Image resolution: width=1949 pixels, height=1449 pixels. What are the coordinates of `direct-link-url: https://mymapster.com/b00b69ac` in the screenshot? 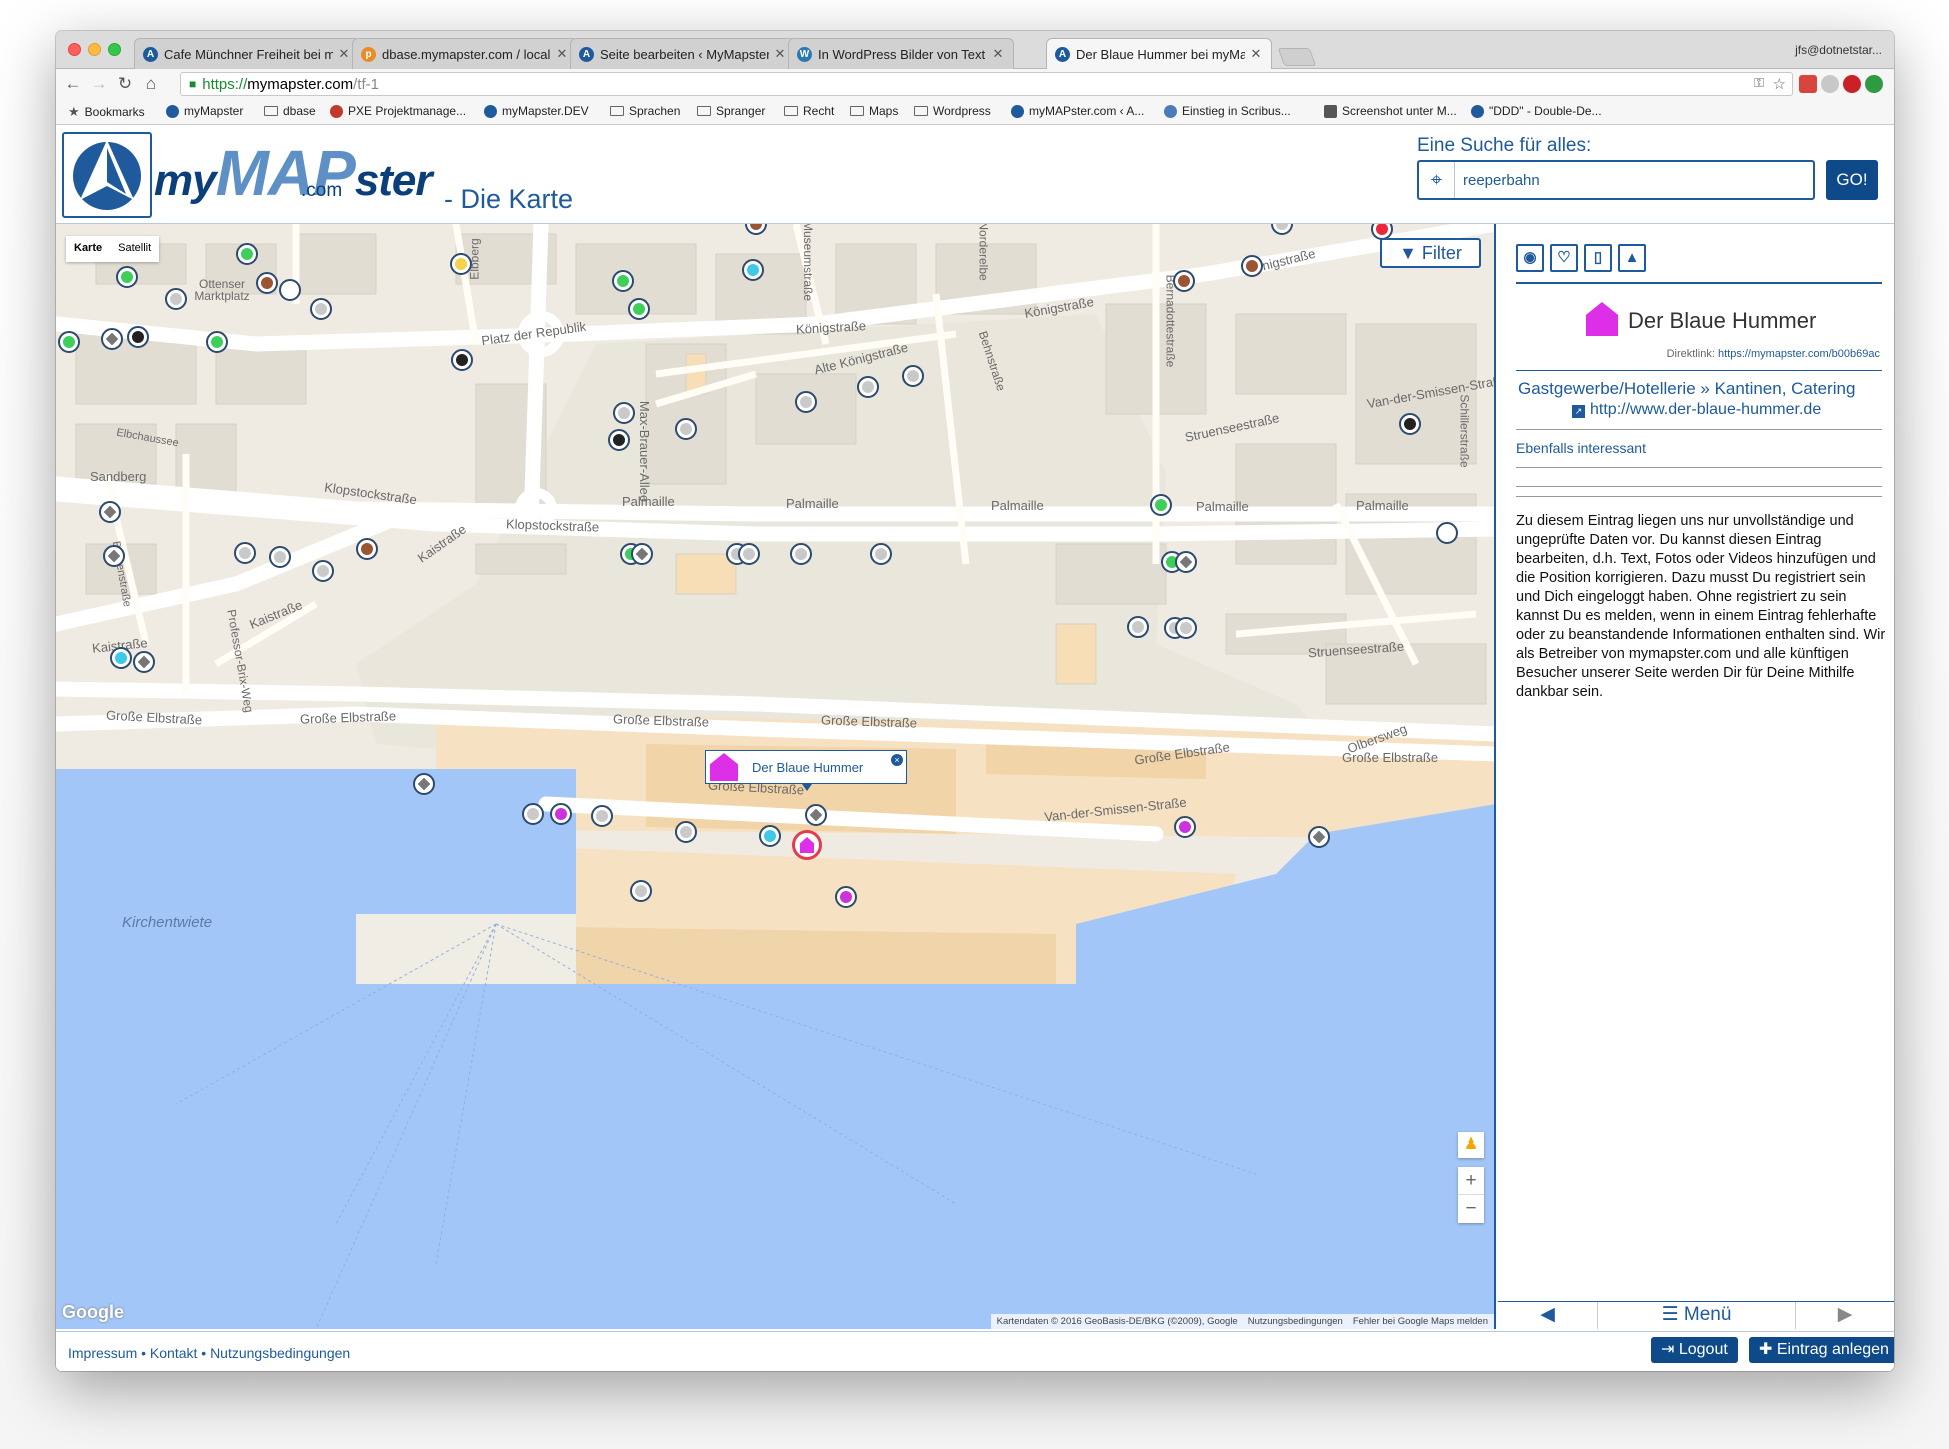 It's located at (1799, 354).